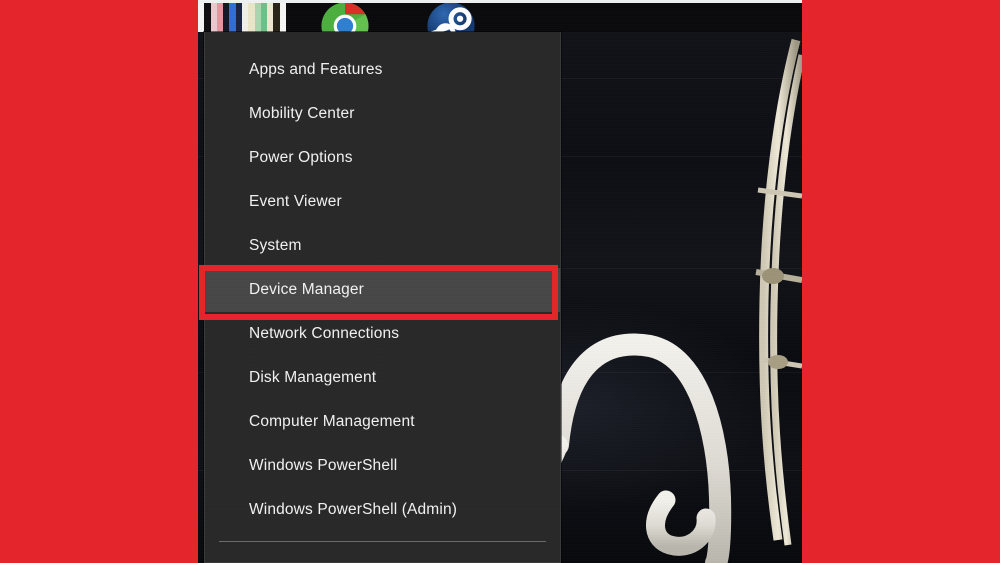  Describe the element at coordinates (242, 17) in the screenshot. I see `photos-gallery-icon` at that location.